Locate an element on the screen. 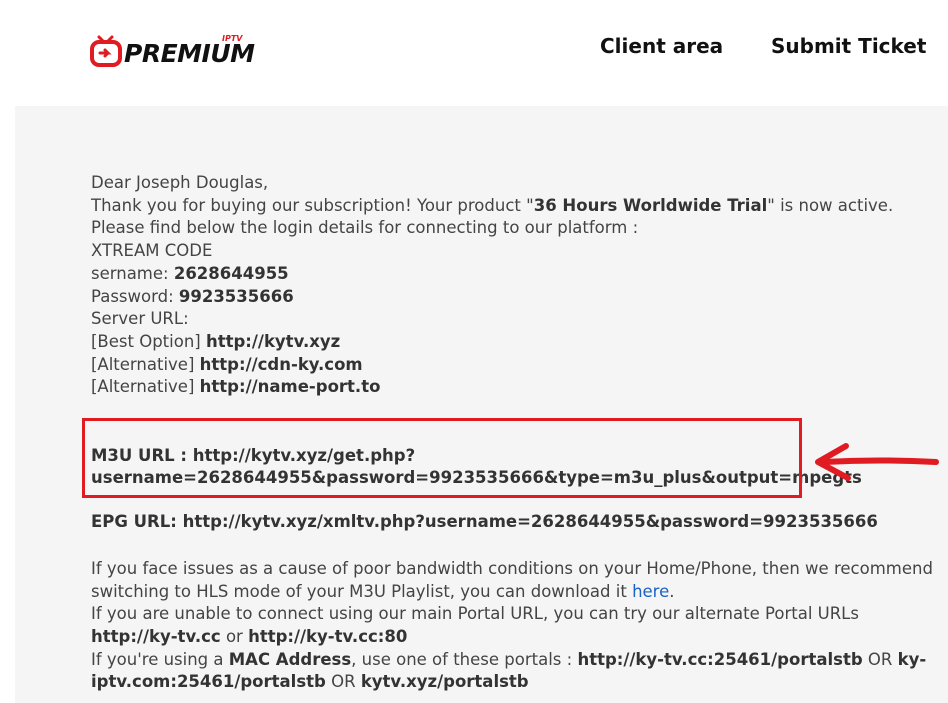  server-url: http://cdn-ky.com is located at coordinates (281, 364).